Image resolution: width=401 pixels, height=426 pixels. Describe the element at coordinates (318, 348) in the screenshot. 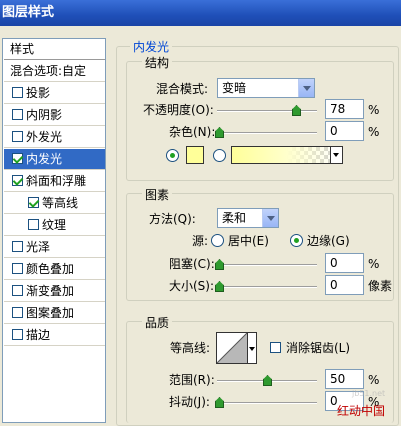

I see `anti-alias-label: 消除锯齿(L)` at that location.